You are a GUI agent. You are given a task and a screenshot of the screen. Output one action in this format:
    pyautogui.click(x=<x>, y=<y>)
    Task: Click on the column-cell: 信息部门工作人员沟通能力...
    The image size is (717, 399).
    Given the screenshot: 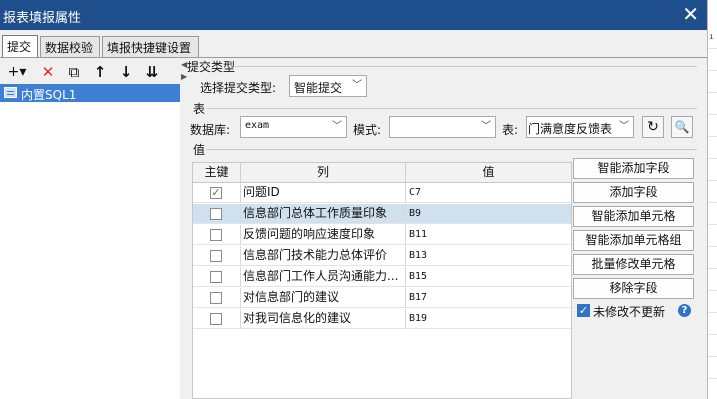 What is the action you would take?
    pyautogui.click(x=323, y=277)
    